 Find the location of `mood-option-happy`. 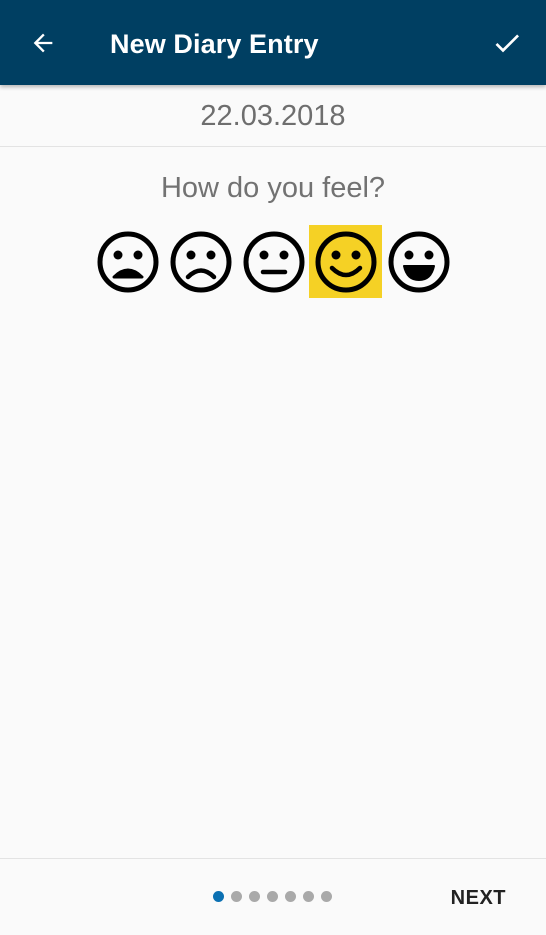

mood-option-happy is located at coordinates (345, 261).